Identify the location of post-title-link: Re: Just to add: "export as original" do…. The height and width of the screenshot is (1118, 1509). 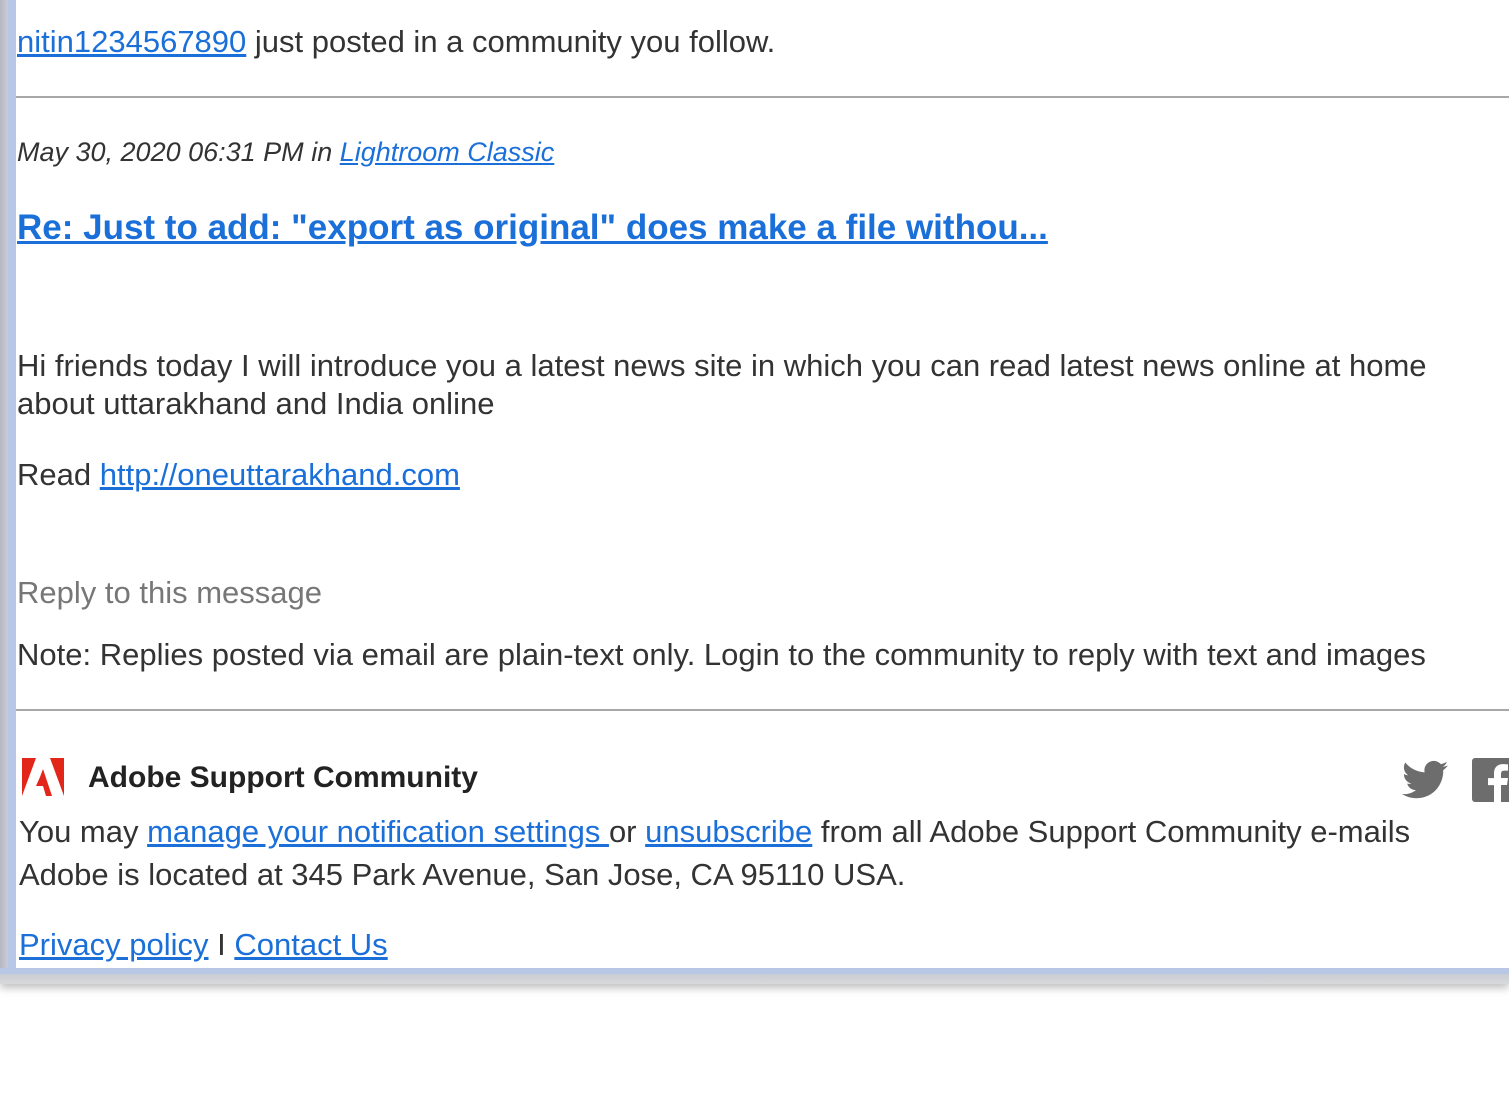
(532, 227).